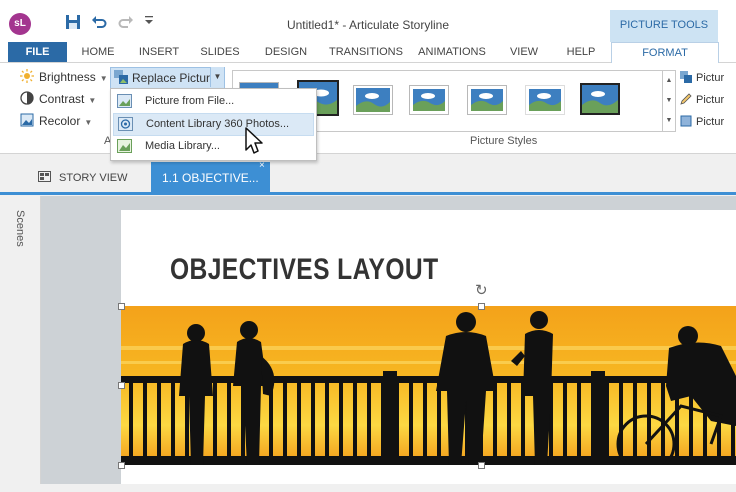 This screenshot has height=492, width=736. Describe the element at coordinates (60, 121) in the screenshot. I see `recolor-label: Recolor` at that location.